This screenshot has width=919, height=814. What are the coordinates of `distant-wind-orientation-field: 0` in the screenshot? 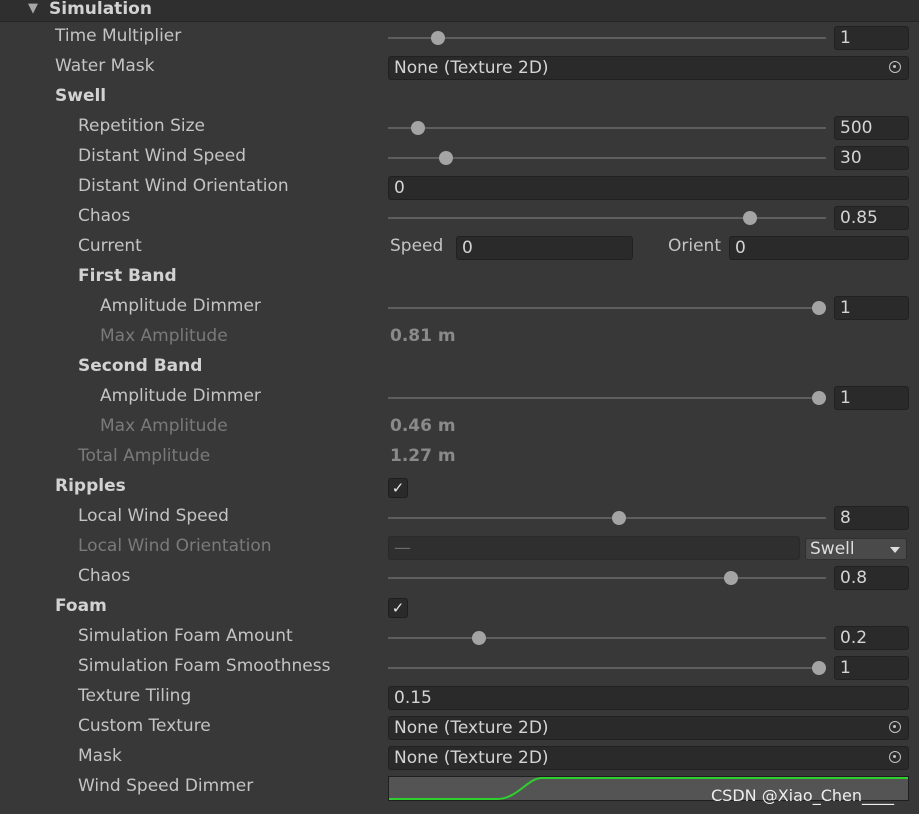 It's located at (648, 188).